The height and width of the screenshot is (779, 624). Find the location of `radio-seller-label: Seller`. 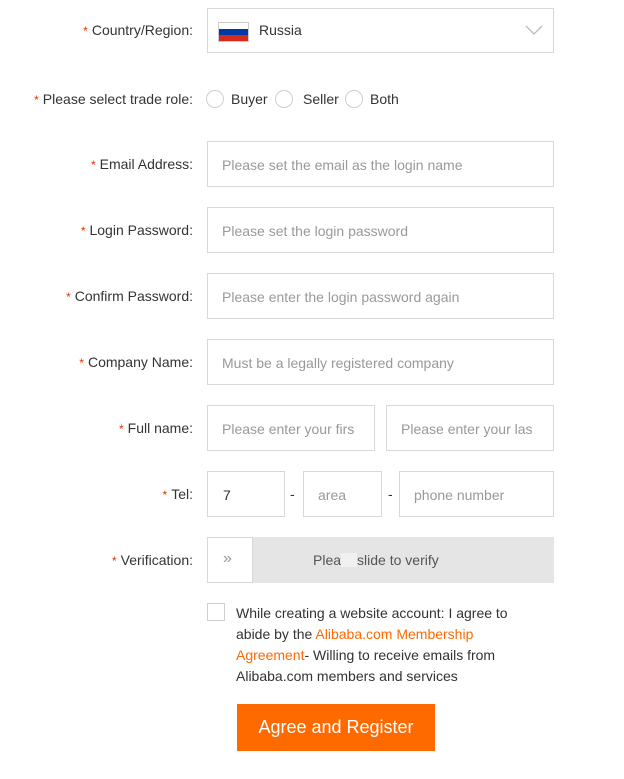

radio-seller-label: Seller is located at coordinates (321, 99).